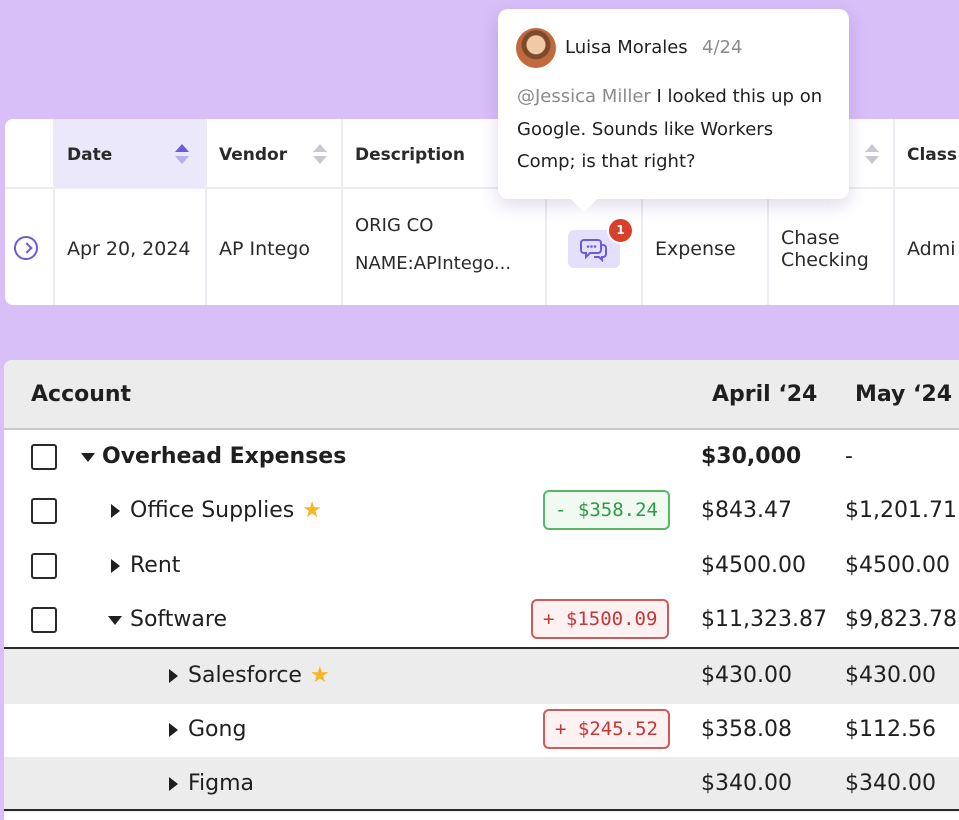 This screenshot has height=820, width=959. I want to click on april-value: $4500.00, so click(753, 565).